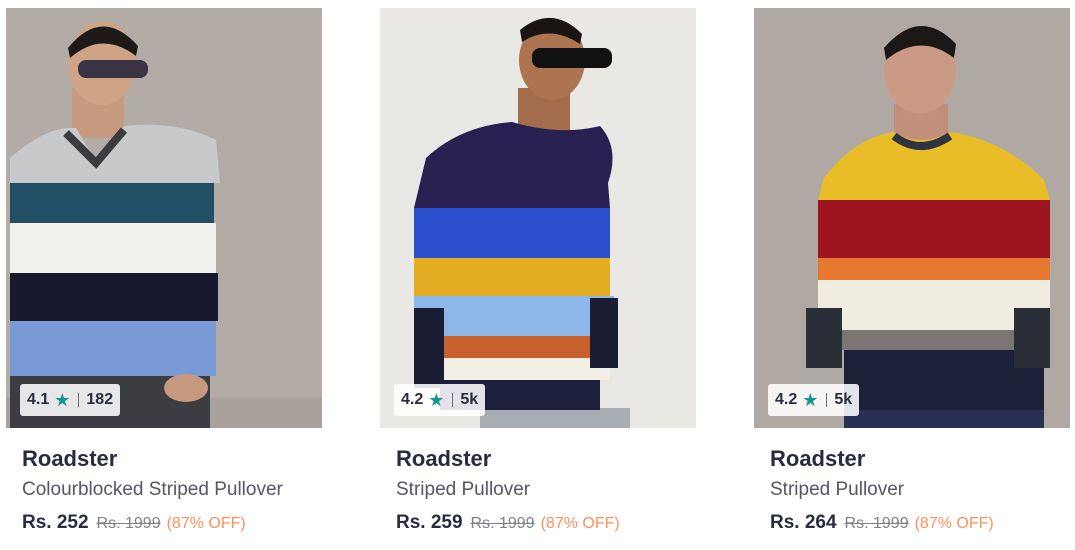 The width and height of the screenshot is (1075, 550). Describe the element at coordinates (167, 490) in the screenshot. I see `product-title: Colourblocked Striped Pullover` at that location.